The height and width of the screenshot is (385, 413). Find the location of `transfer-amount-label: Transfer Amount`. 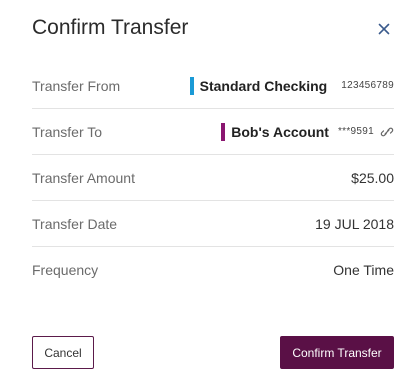

transfer-amount-label: Transfer Amount is located at coordinates (83, 177).